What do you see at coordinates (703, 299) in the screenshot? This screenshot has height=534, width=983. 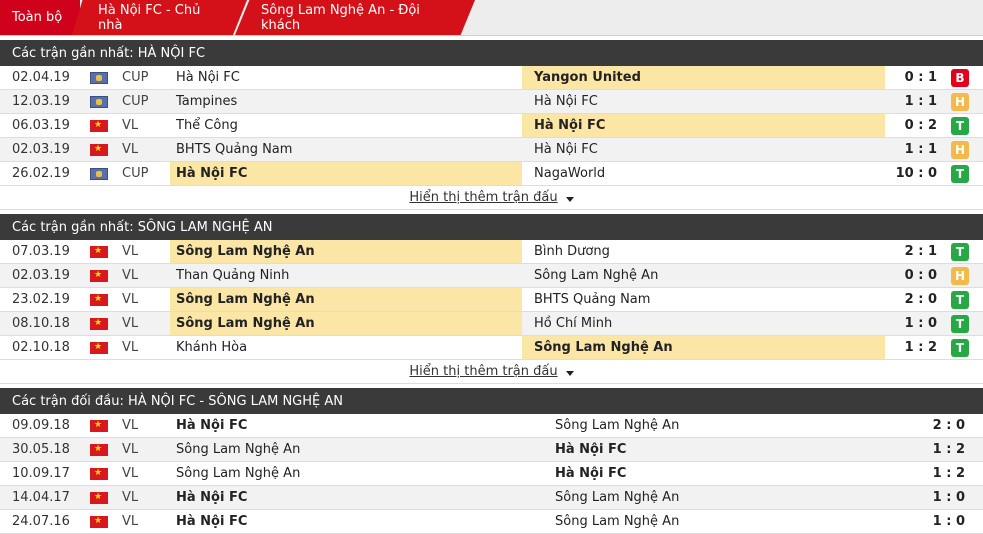 I see `away-team: BHTS Quảng Nam` at bounding box center [703, 299].